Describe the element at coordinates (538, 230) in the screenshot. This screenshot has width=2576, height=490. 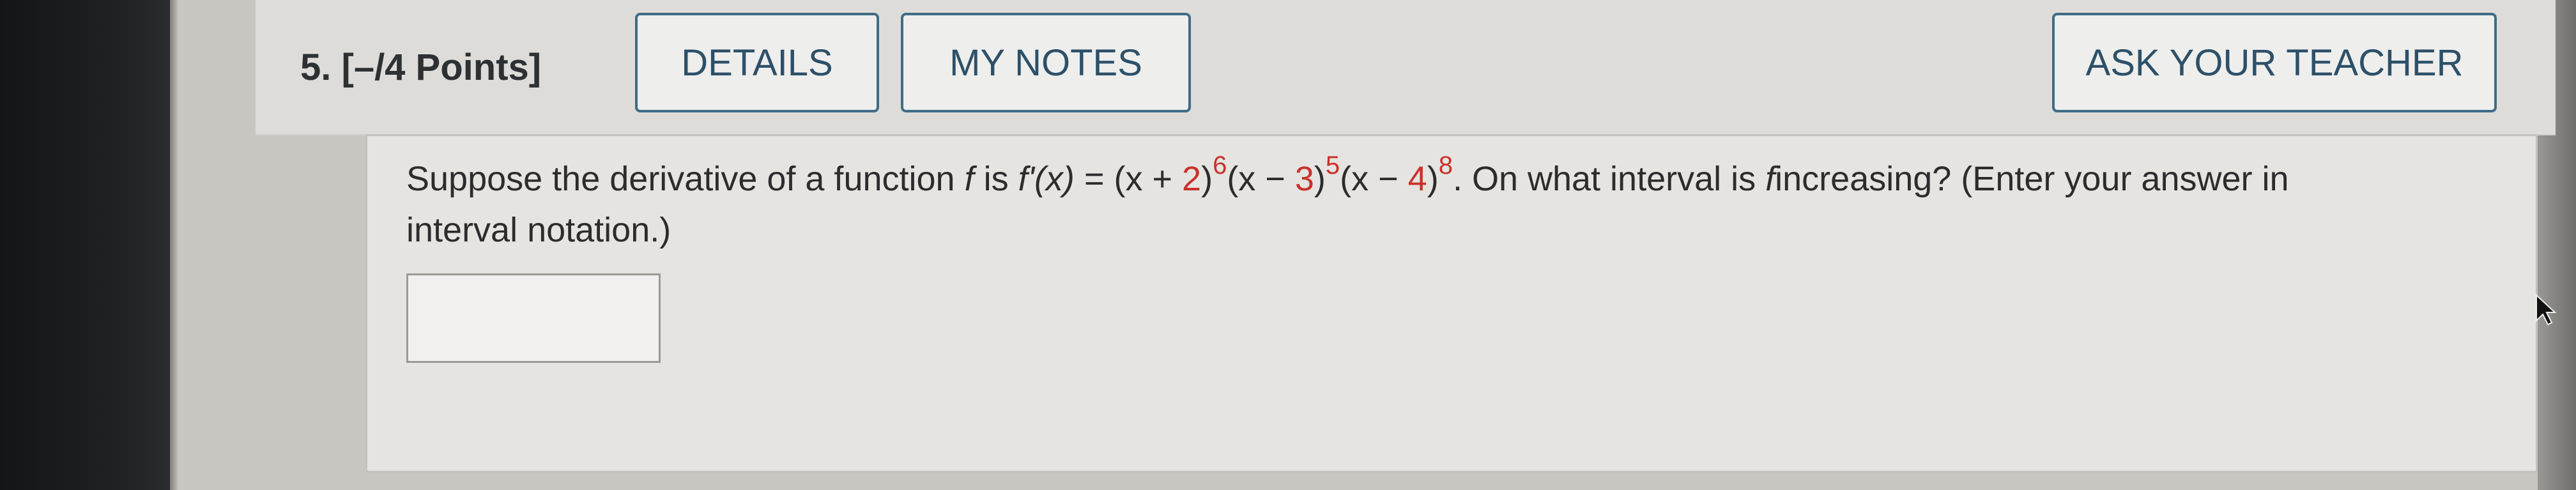
I see `question-line-2: interval notation.)` at that location.